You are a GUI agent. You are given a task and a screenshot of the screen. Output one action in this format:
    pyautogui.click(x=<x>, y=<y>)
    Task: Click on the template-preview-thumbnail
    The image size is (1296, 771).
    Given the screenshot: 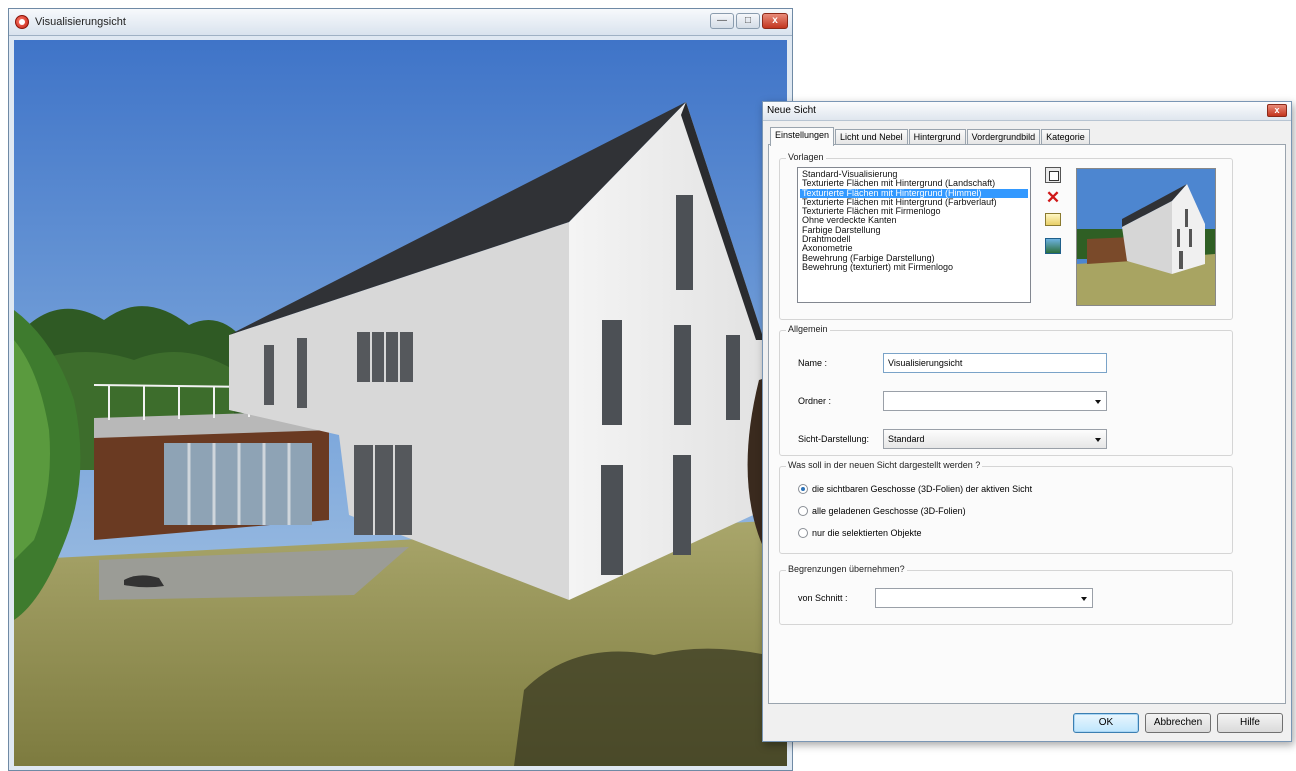 What is the action you would take?
    pyautogui.click(x=1146, y=237)
    